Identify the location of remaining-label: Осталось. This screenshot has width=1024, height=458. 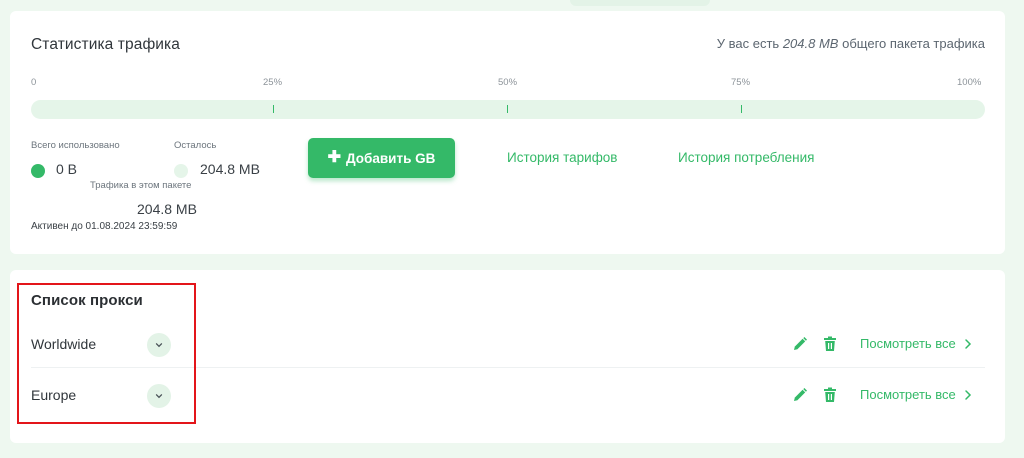
(195, 145).